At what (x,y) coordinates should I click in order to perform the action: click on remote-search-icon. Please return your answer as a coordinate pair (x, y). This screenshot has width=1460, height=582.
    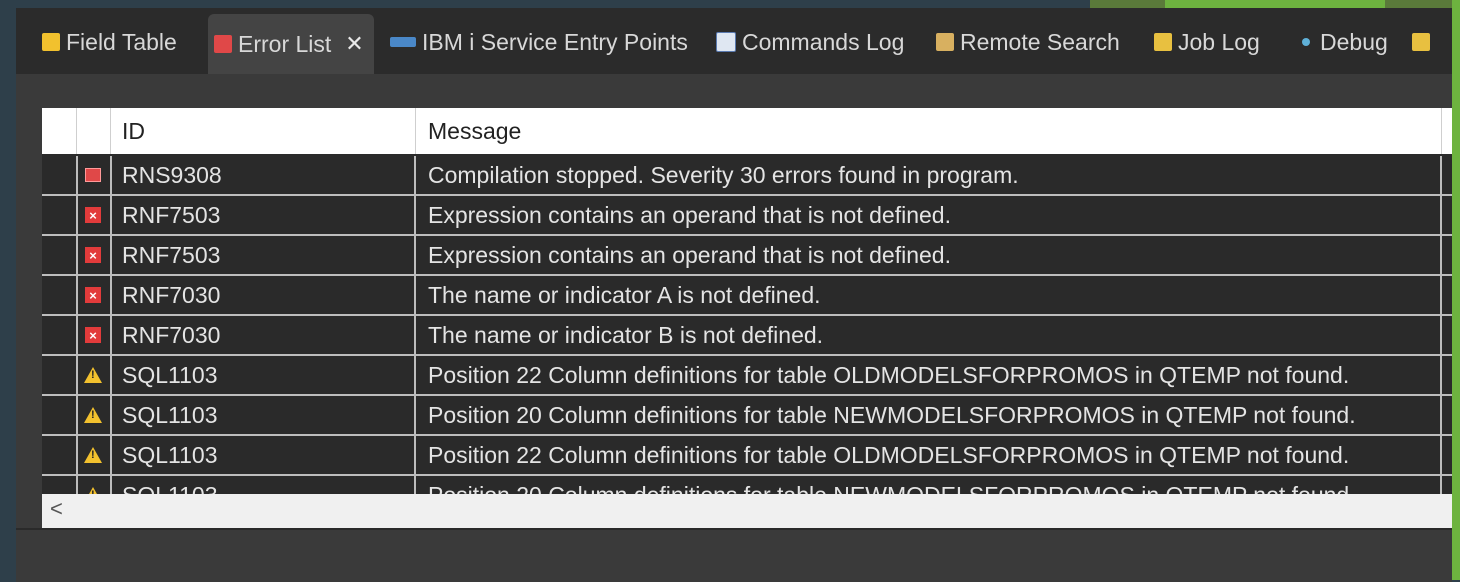
    Looking at the image, I should click on (945, 42).